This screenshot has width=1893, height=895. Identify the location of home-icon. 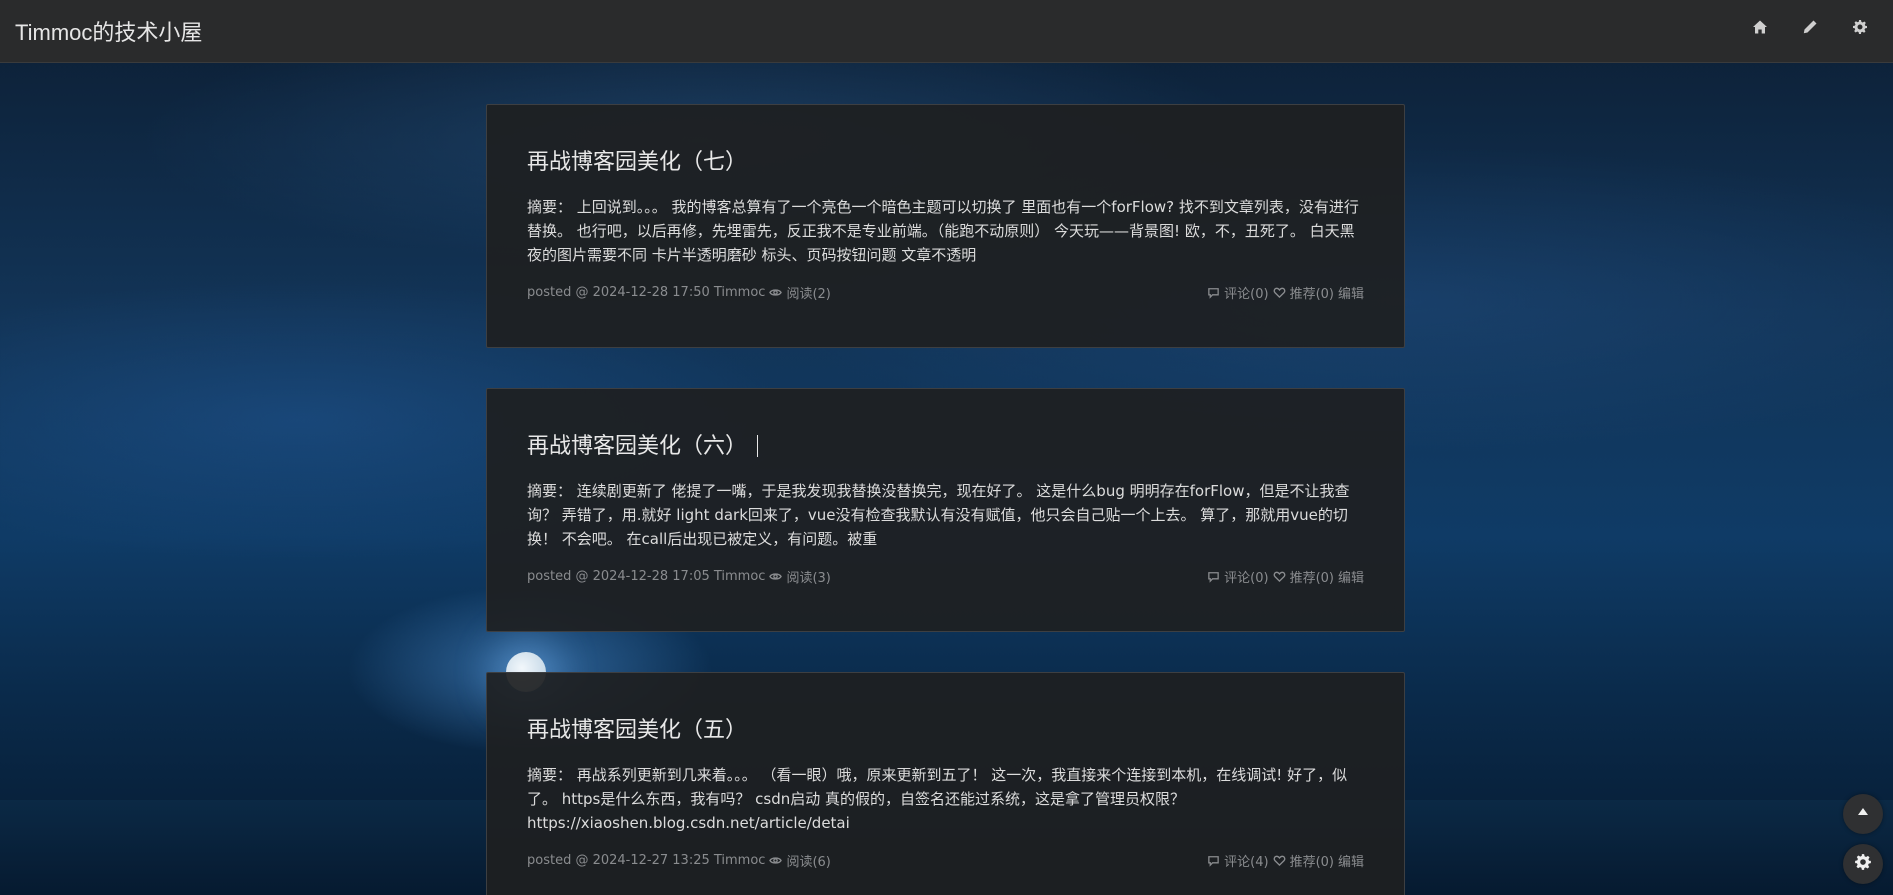
(1760, 27).